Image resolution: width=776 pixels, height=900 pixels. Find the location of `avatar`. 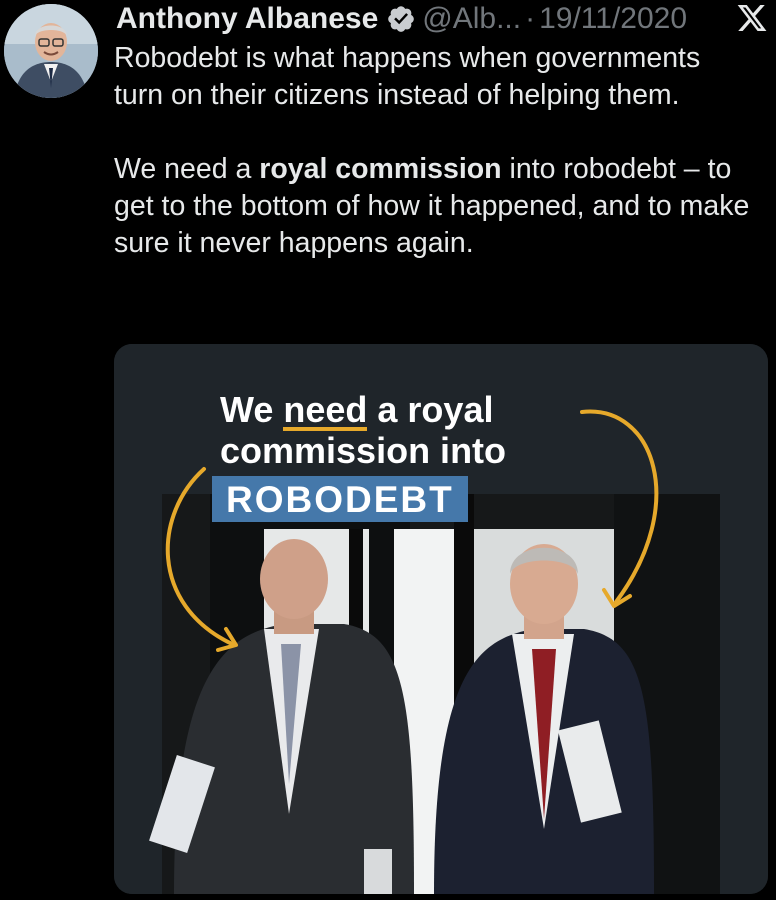

avatar is located at coordinates (51, 51).